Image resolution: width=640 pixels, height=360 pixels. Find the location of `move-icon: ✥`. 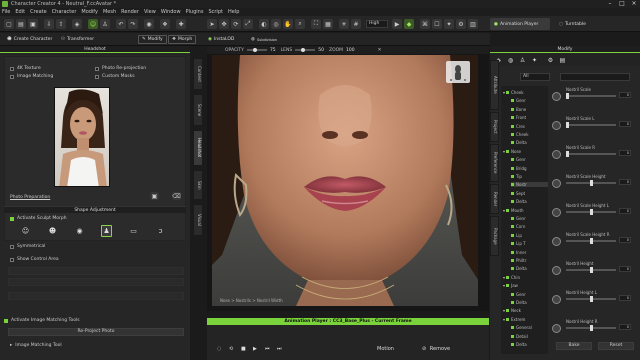

move-icon: ✥ is located at coordinates (224, 24).